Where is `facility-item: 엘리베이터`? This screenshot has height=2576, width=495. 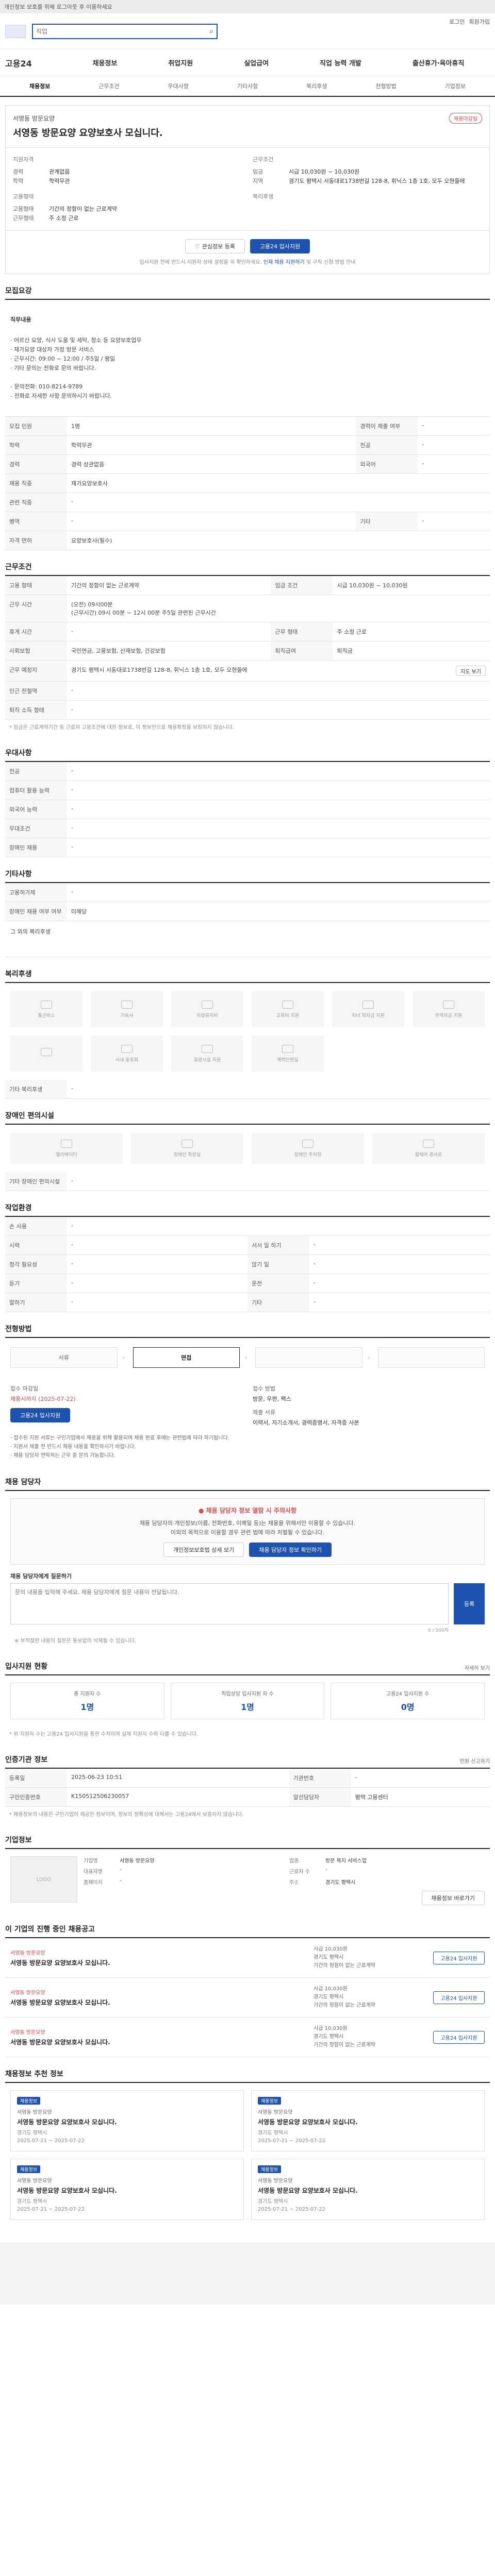
facility-item: 엘리베이터 is located at coordinates (66, 1148).